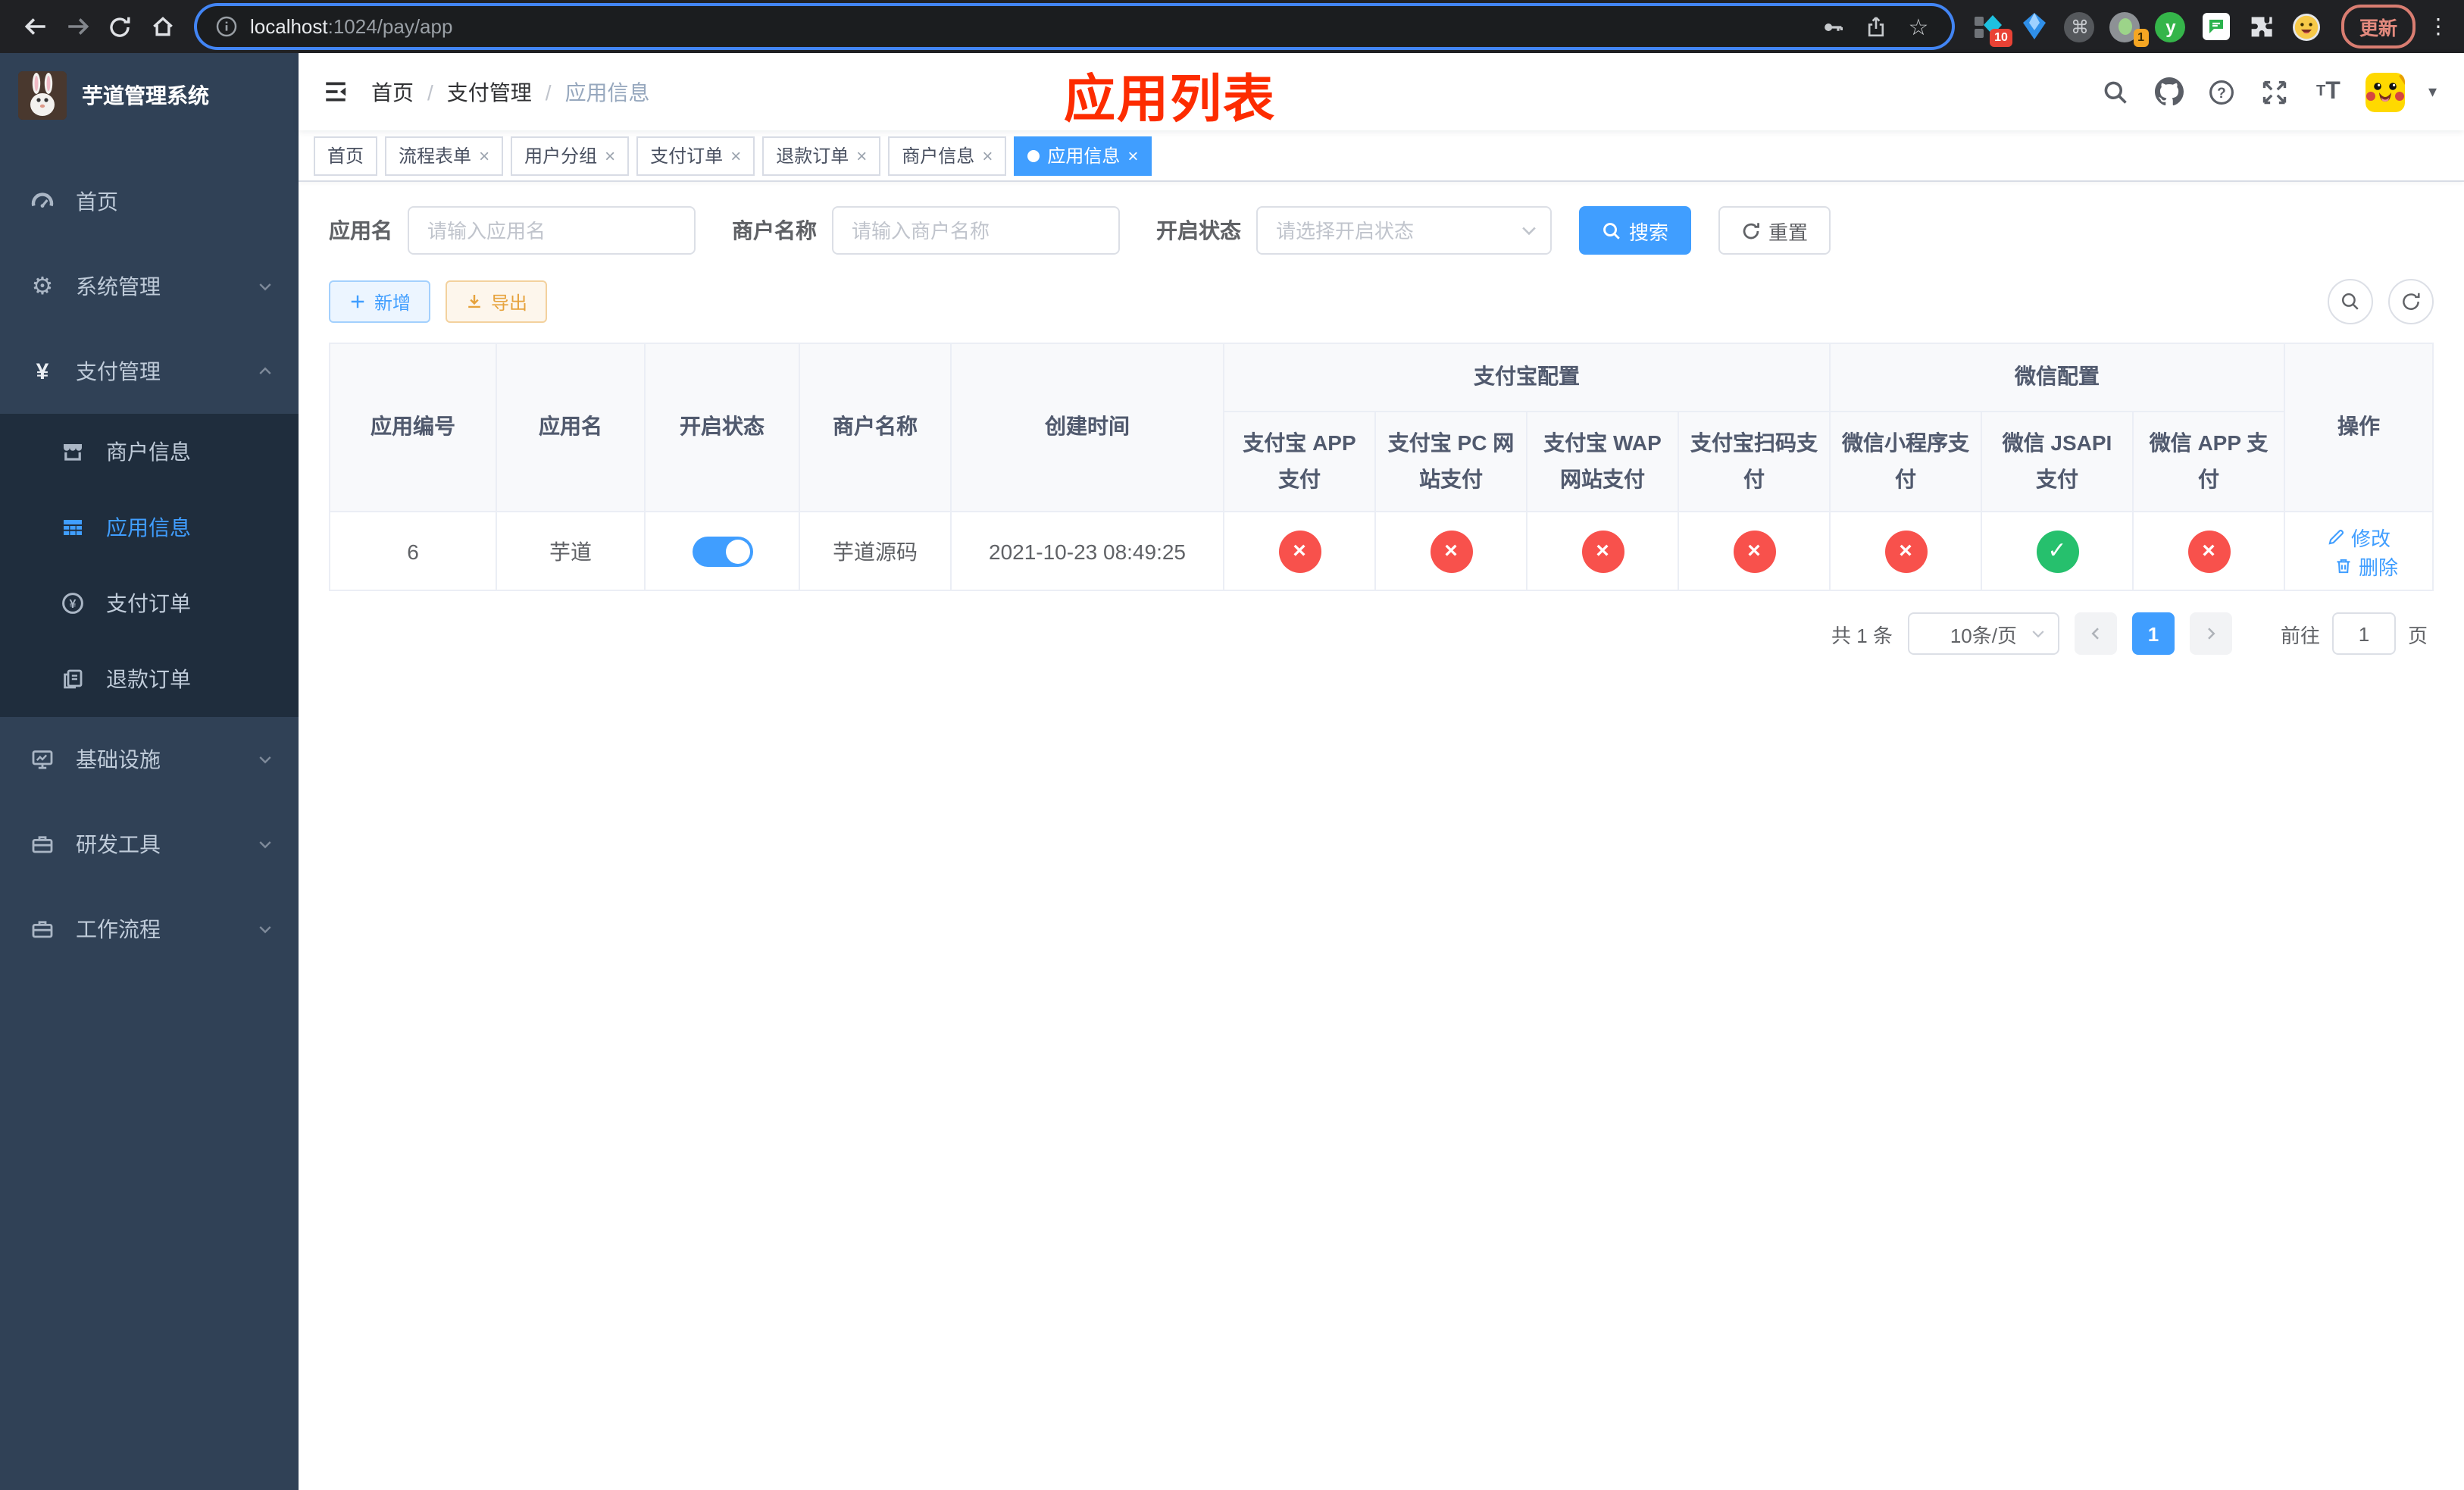  I want to click on sidebar-item-system: ⚙ 系统管理, so click(149, 287).